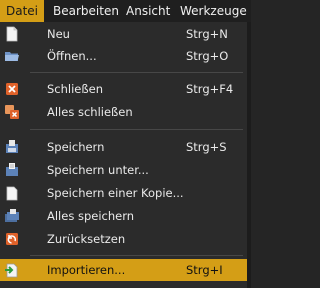 Image resolution: width=320 pixels, height=288 pixels. What do you see at coordinates (148, 11) in the screenshot?
I see `menubar-item-ansicht: Ansicht` at bounding box center [148, 11].